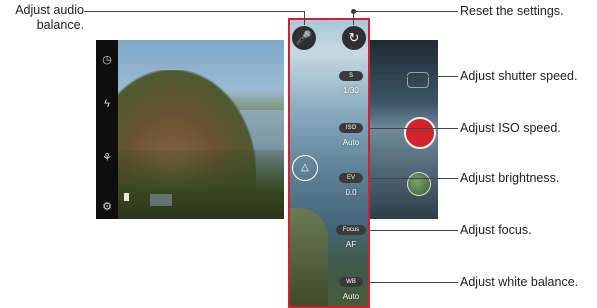 The width and height of the screenshot is (597, 308). I want to click on callout-audio-line, so click(194, 11).